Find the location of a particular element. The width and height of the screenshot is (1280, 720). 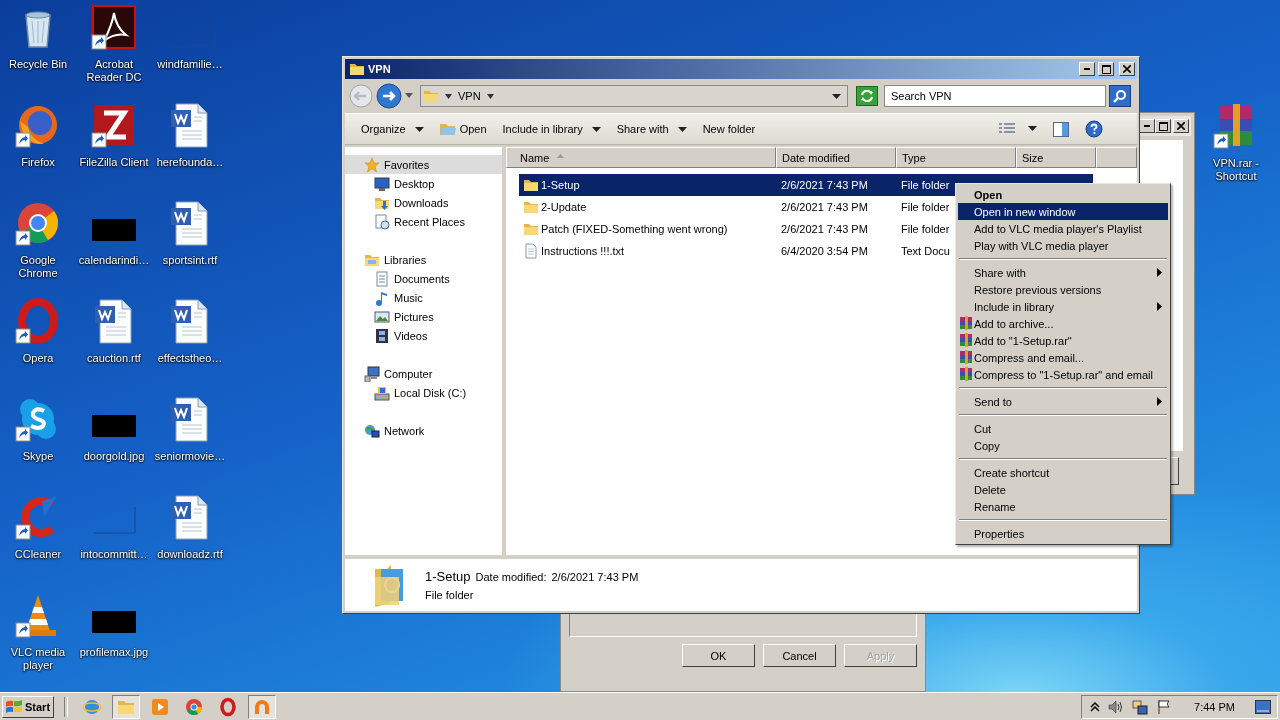

menu-item: Open in new window is located at coordinates (1063, 211).